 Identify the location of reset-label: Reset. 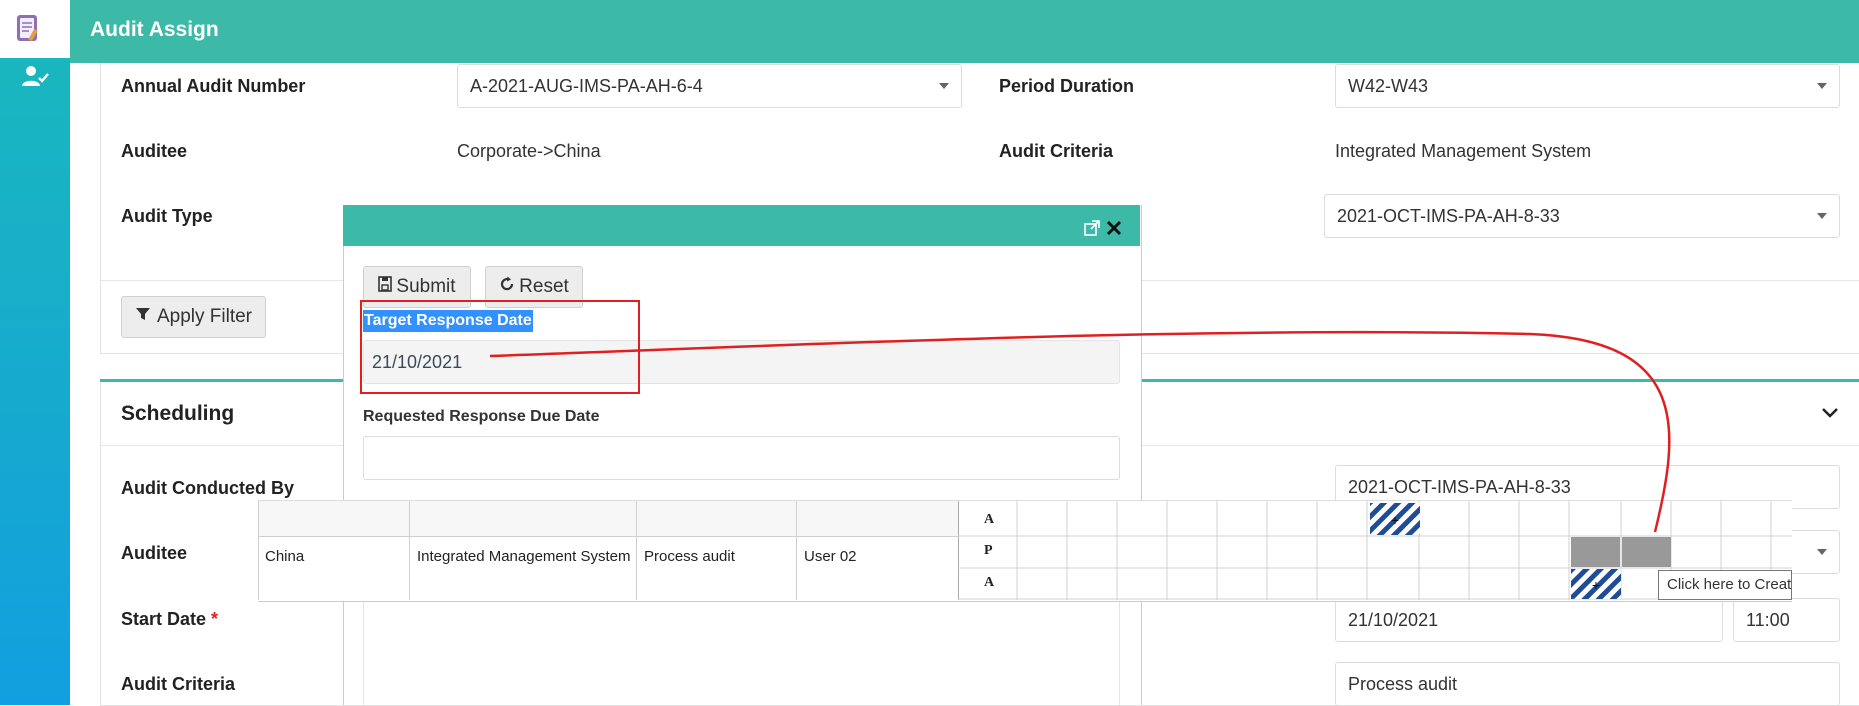
(544, 286).